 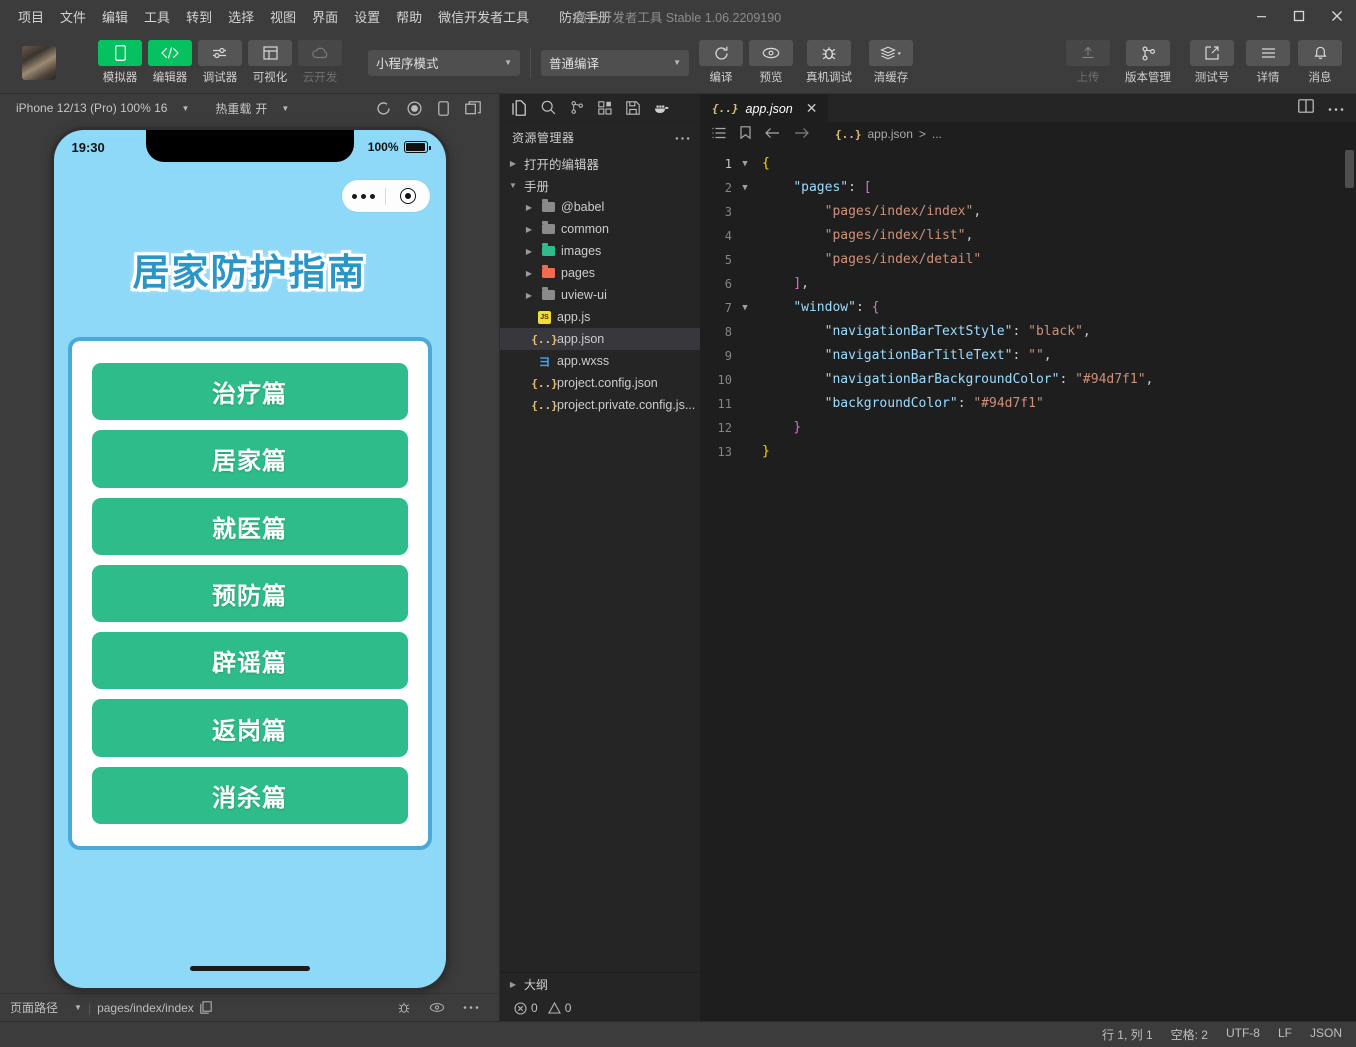 What do you see at coordinates (1261, 16) in the screenshot?
I see `minimize-icon` at bounding box center [1261, 16].